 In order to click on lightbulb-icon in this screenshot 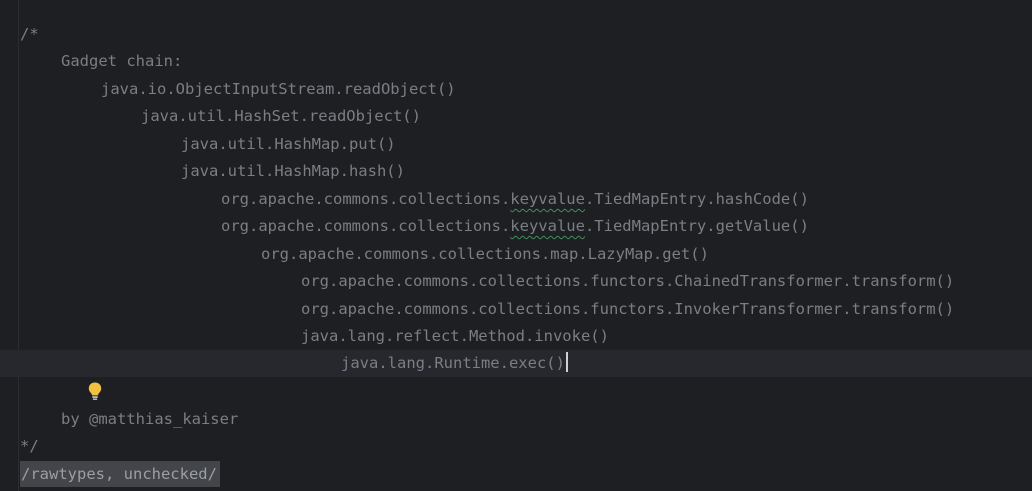, I will do `click(66, 377)`.